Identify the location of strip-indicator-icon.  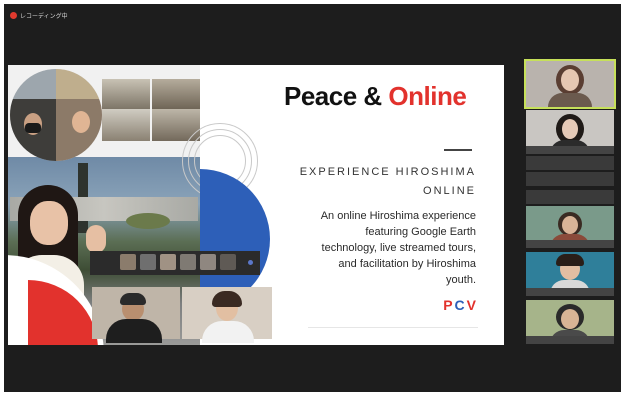
(250, 262).